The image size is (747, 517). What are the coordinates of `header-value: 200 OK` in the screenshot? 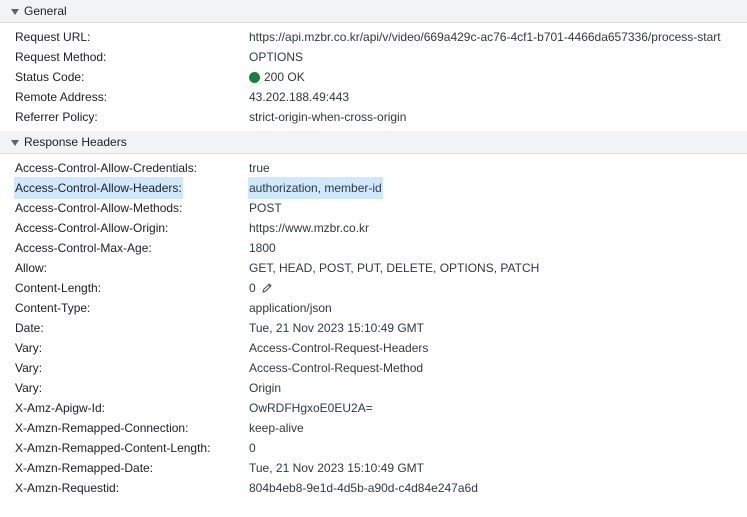 It's located at (277, 77).